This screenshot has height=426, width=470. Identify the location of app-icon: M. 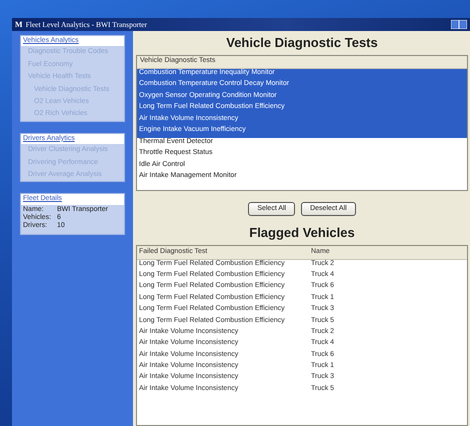
(19, 25).